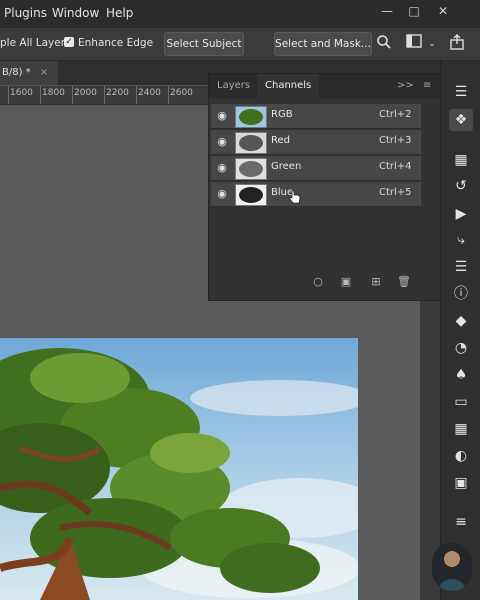  I want to click on search-icon, so click(384, 44).